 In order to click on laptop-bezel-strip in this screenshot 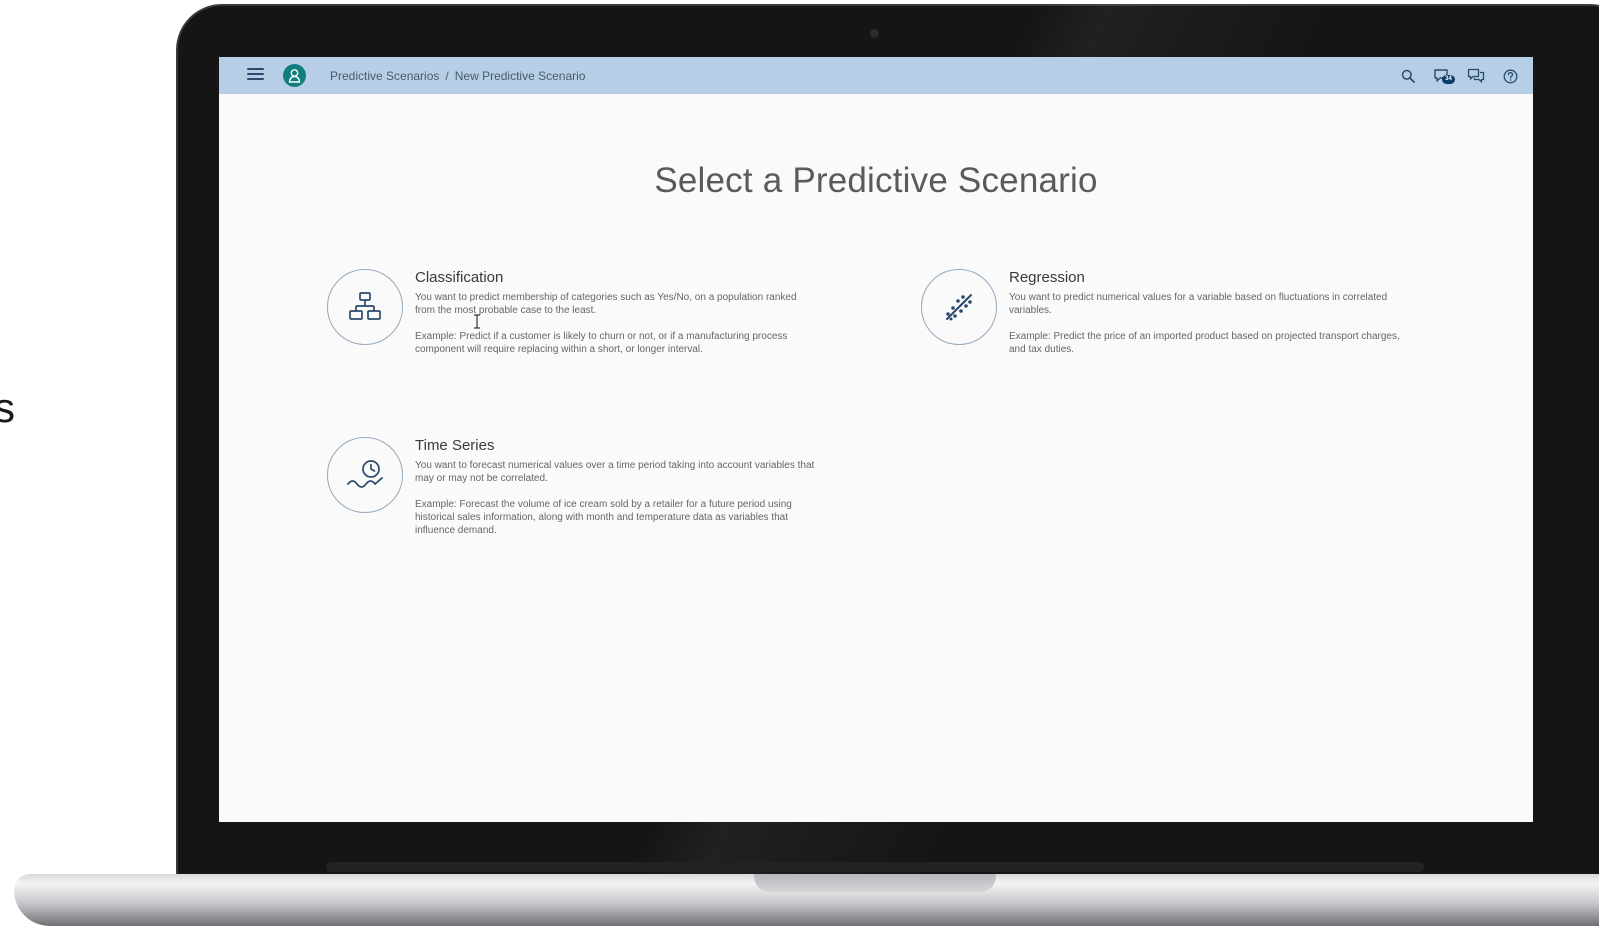, I will do `click(875, 867)`.